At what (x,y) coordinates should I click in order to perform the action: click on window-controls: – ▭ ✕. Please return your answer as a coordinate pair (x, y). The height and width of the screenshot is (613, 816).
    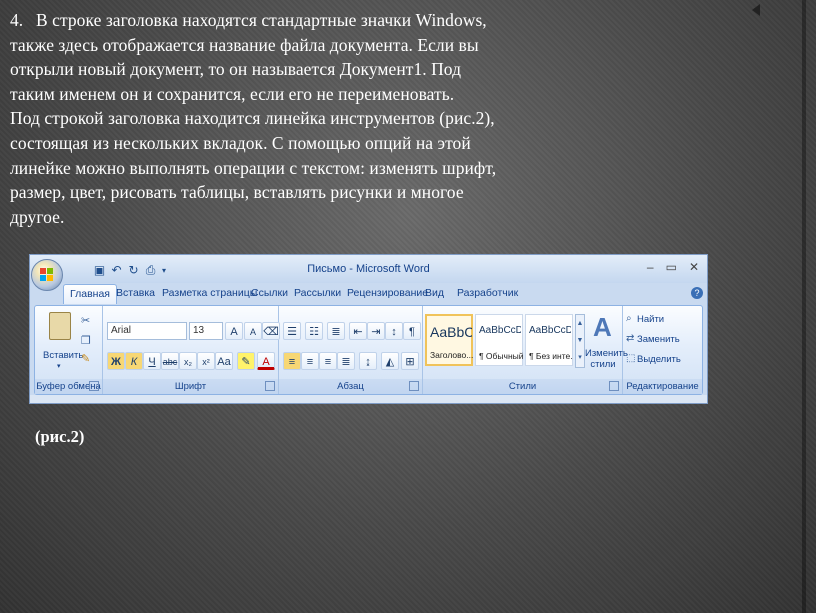
    Looking at the image, I should click on (673, 267).